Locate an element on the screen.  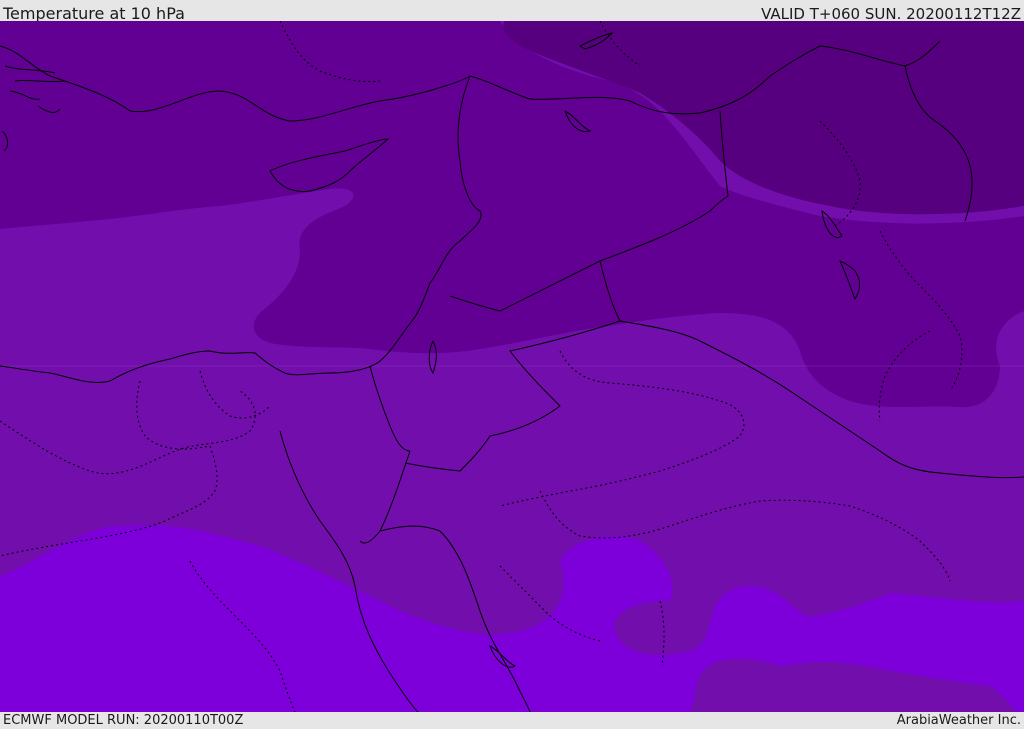
credit-label: ArabiaWeather Inc. is located at coordinates (958, 720).